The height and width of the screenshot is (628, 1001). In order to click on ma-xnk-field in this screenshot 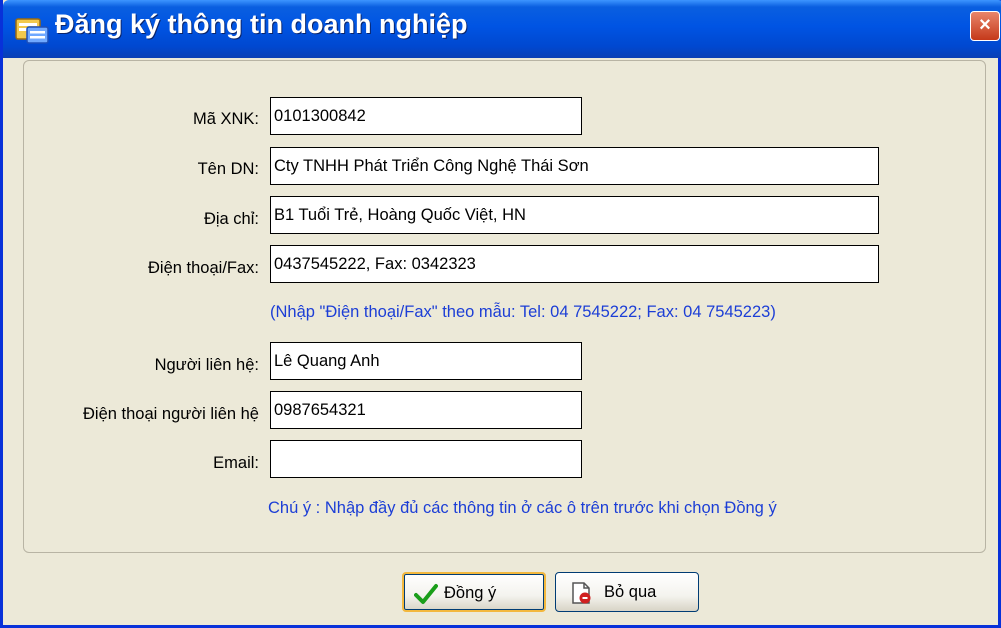, I will do `click(426, 116)`.